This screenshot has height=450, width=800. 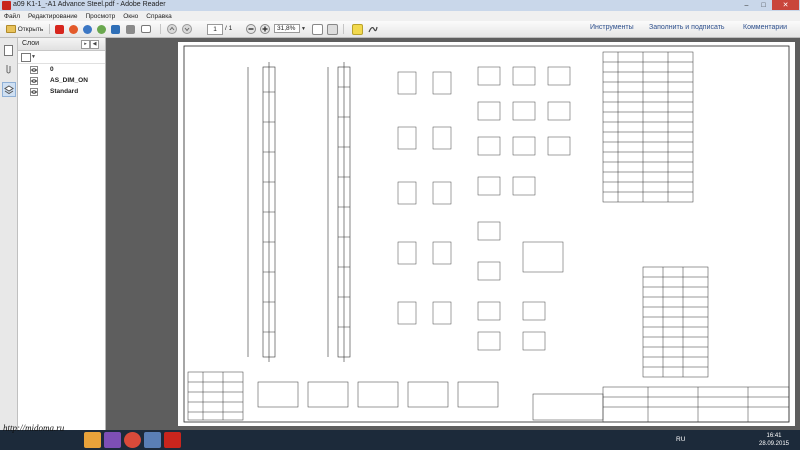 What do you see at coordinates (303, 28) in the screenshot?
I see `zoom-dropdown-icon: ▼` at bounding box center [303, 28].